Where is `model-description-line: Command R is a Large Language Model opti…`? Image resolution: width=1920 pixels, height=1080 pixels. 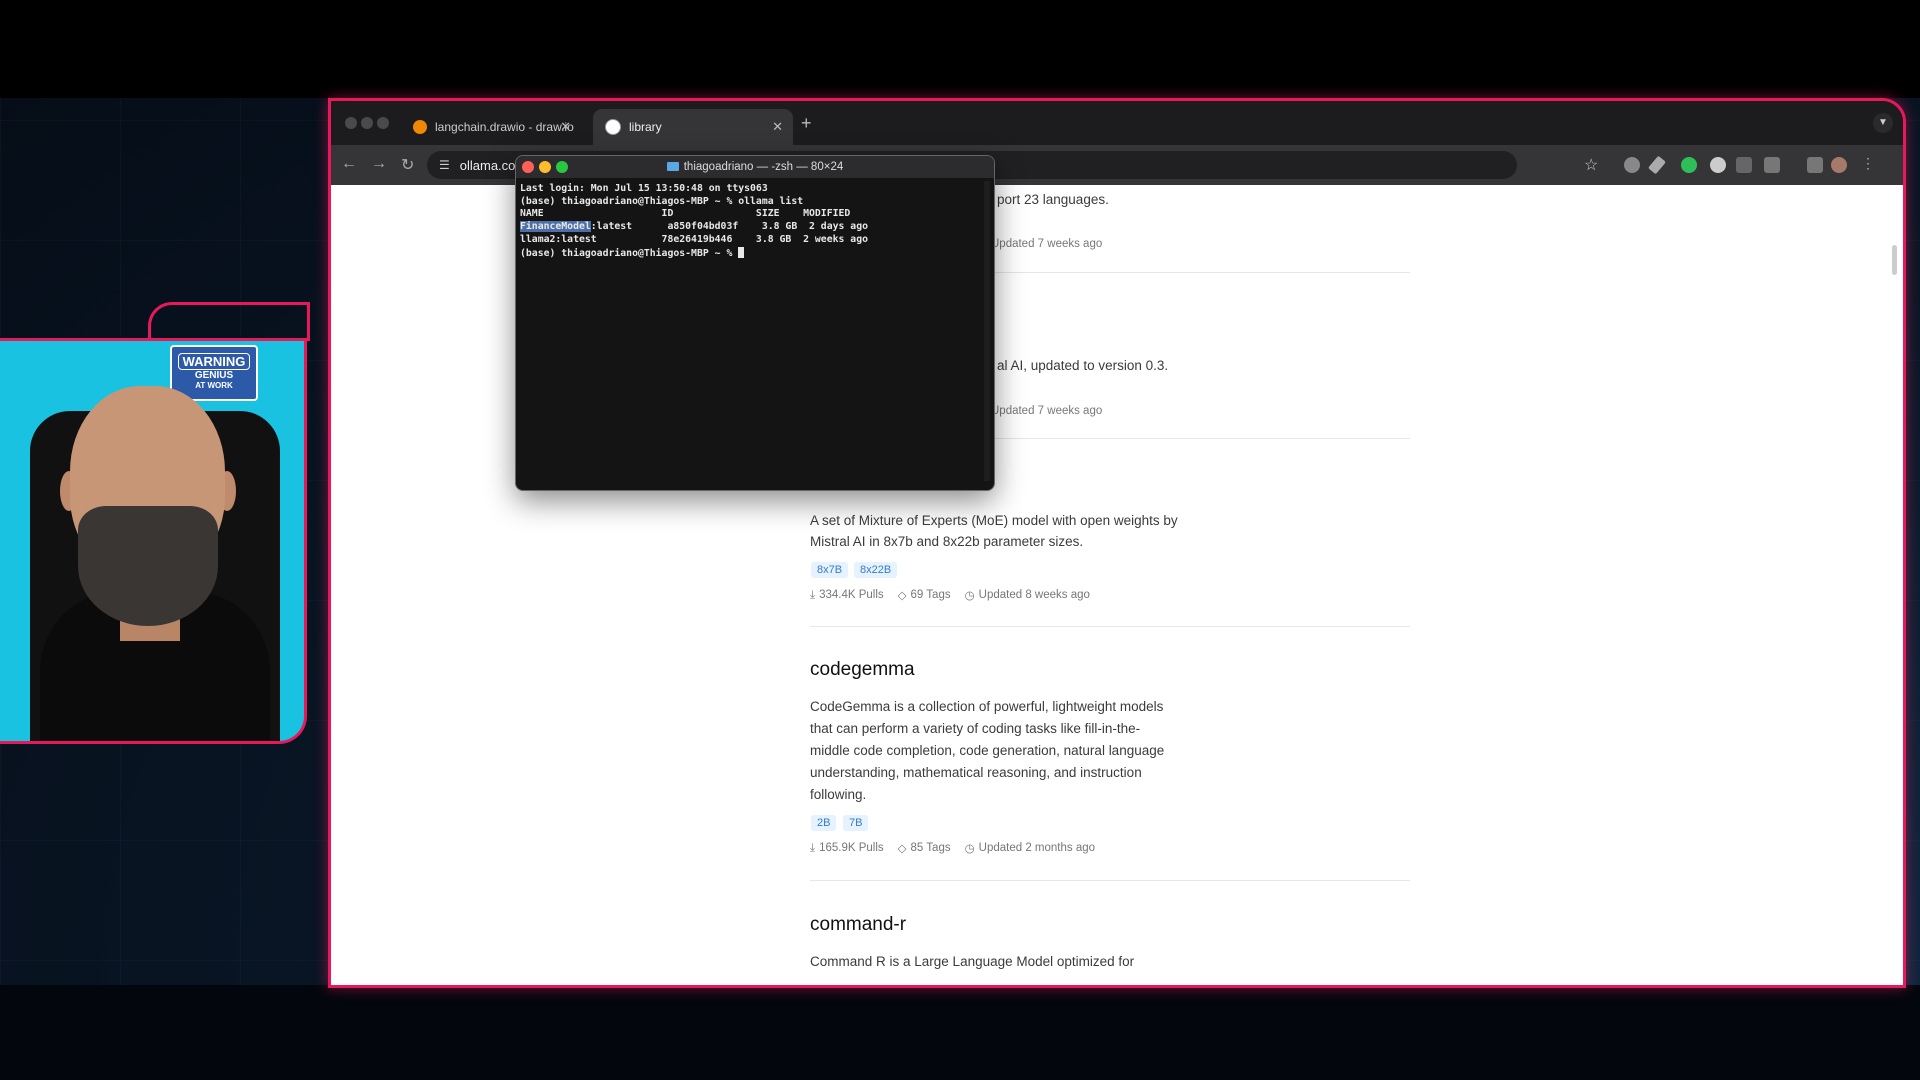 model-description-line: Command R is a Large Language Model opti… is located at coordinates (972, 961).